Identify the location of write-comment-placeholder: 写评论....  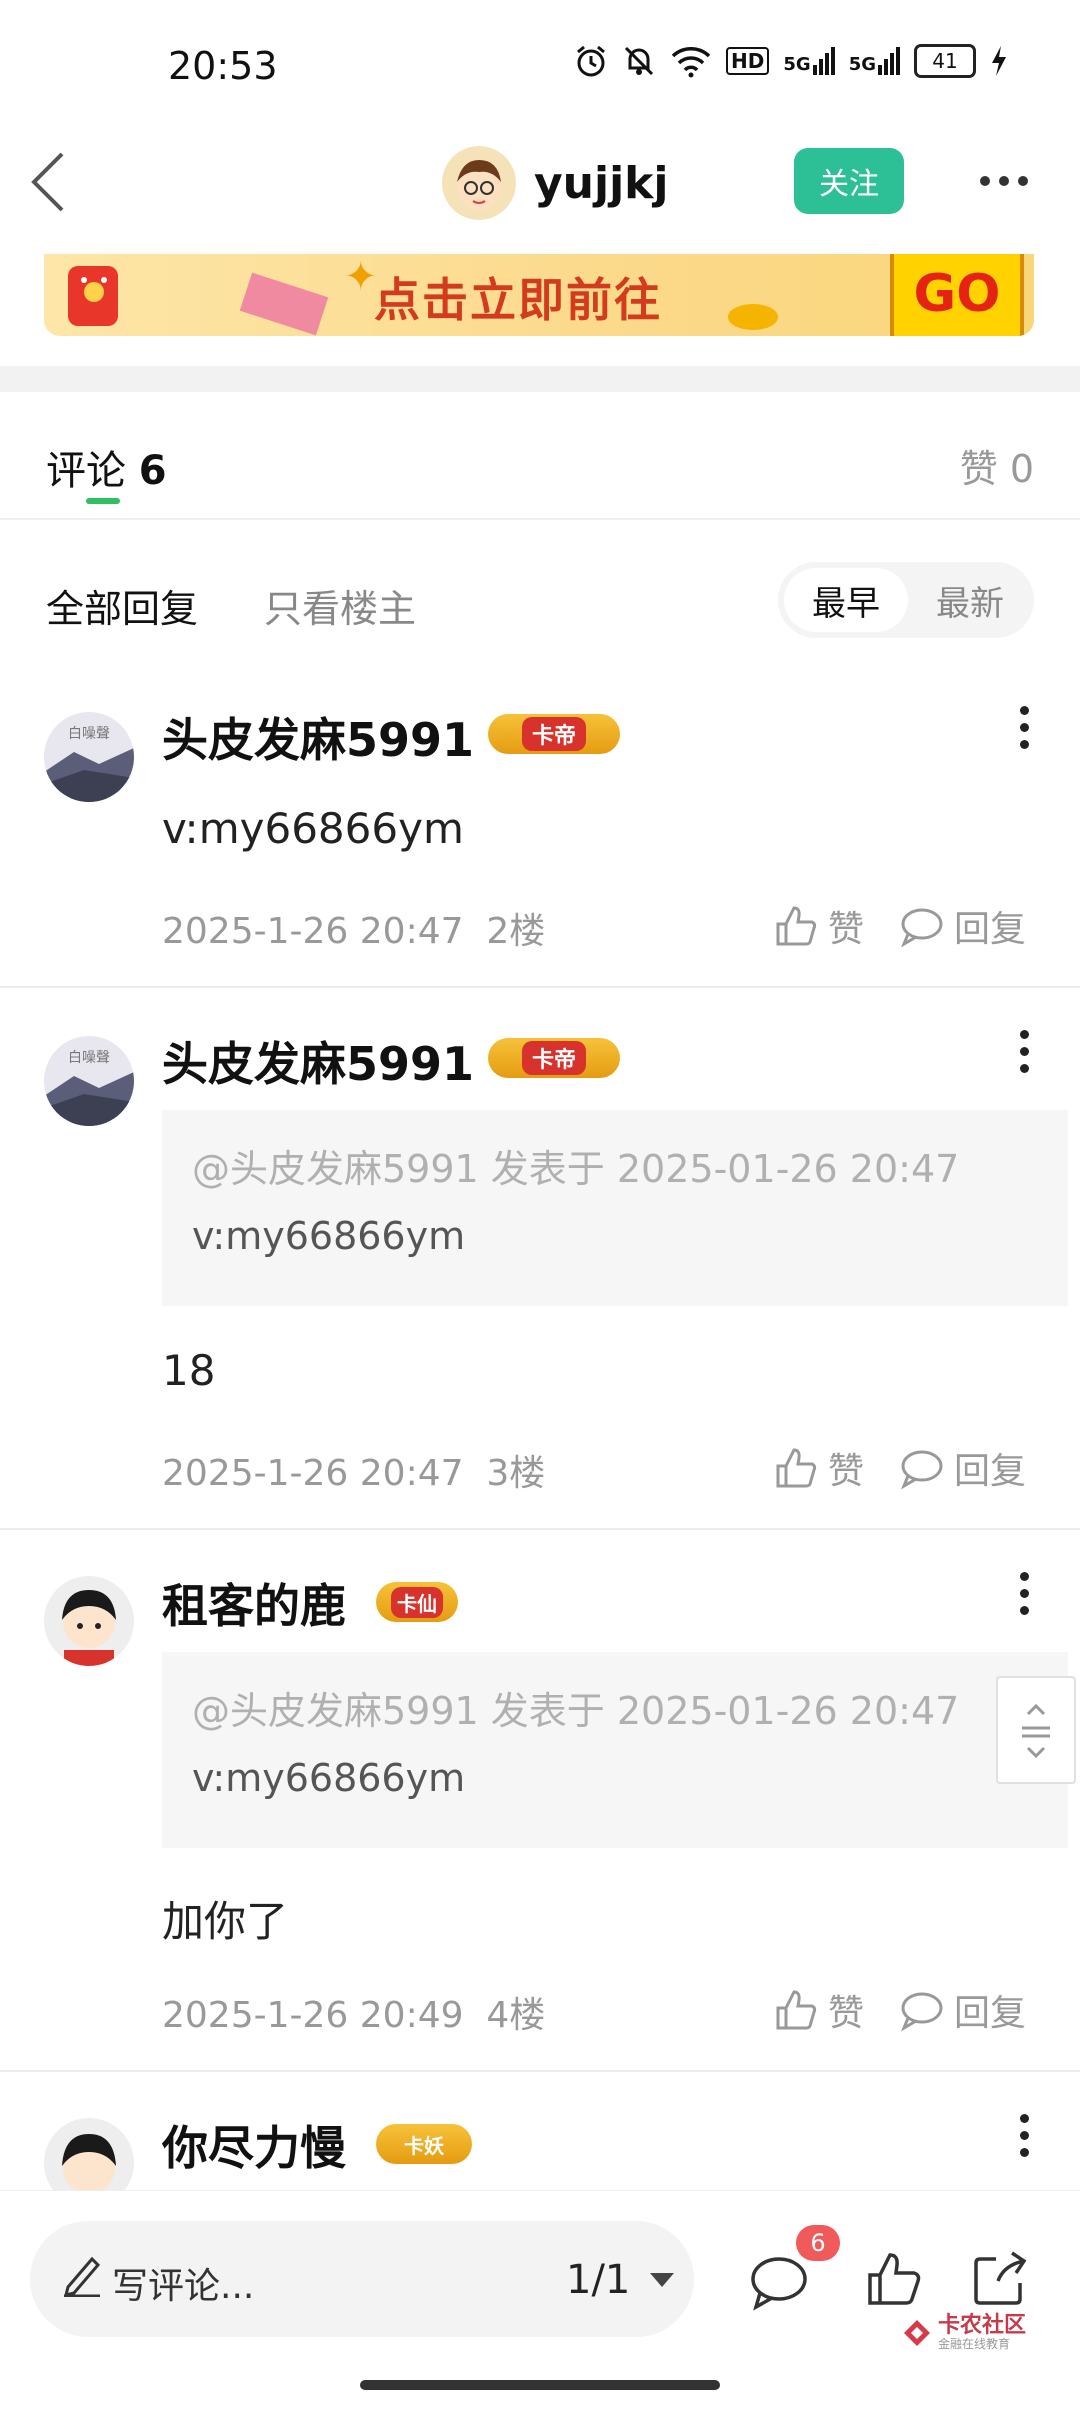
(183, 2286).